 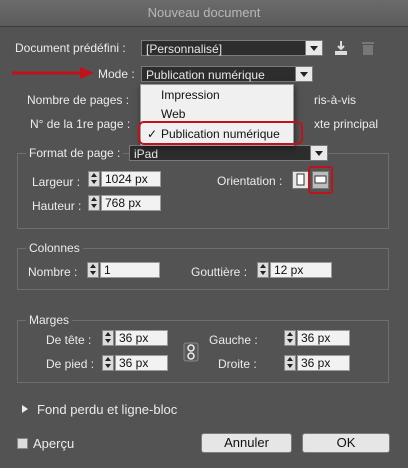 I want to click on ok-button: OK, so click(x=346, y=443).